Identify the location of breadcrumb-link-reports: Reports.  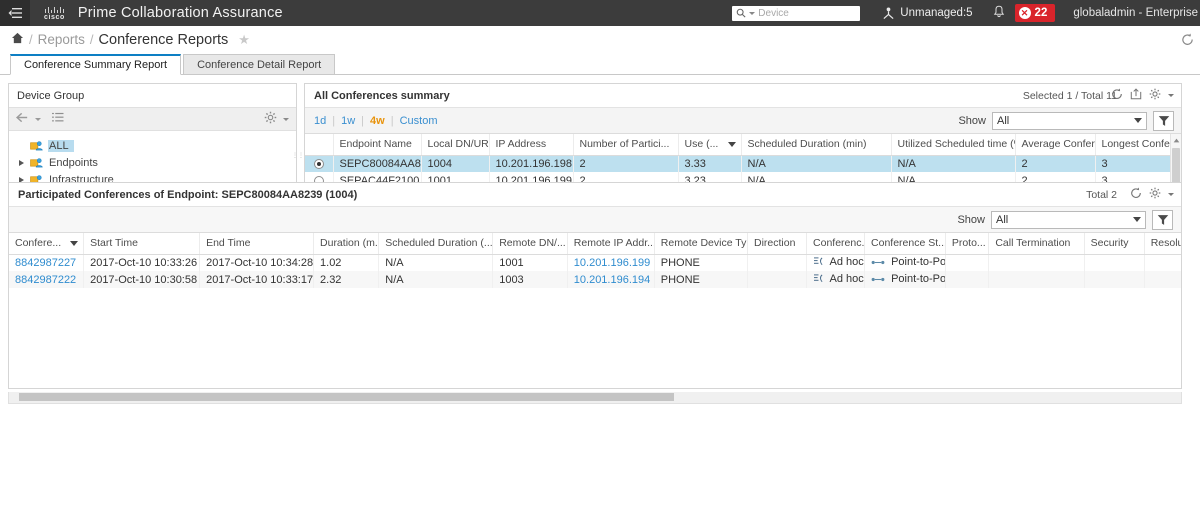
(61, 39).